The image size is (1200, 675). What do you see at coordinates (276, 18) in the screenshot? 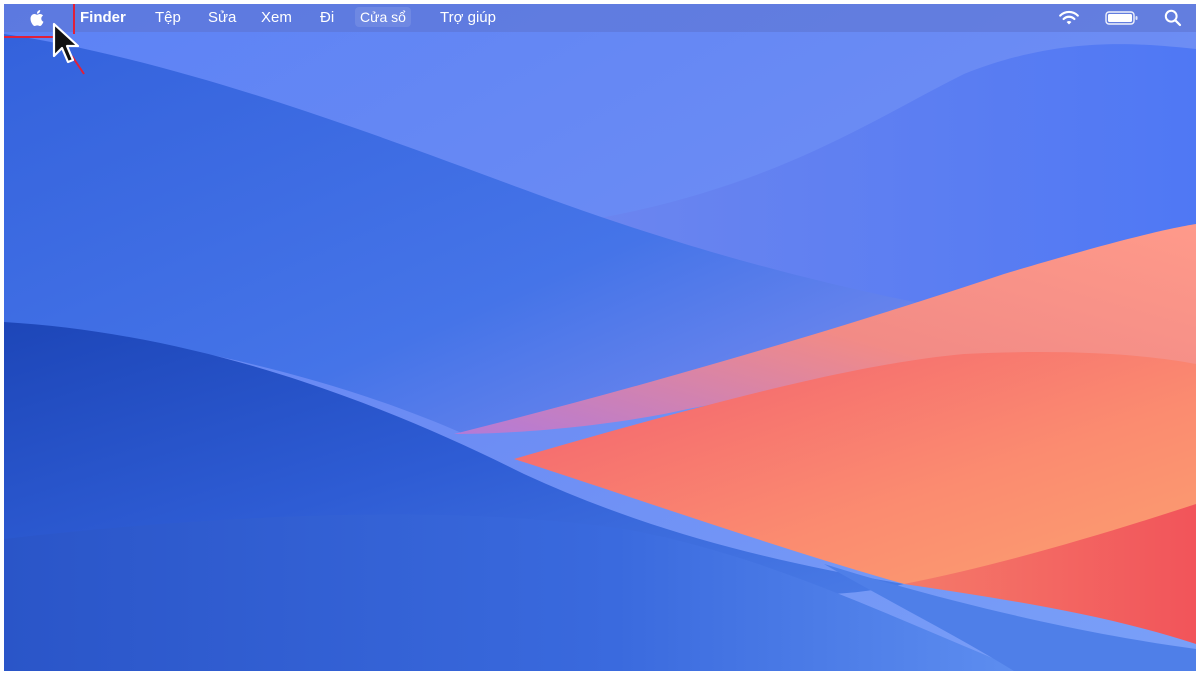
I see `menu-view: Xem` at bounding box center [276, 18].